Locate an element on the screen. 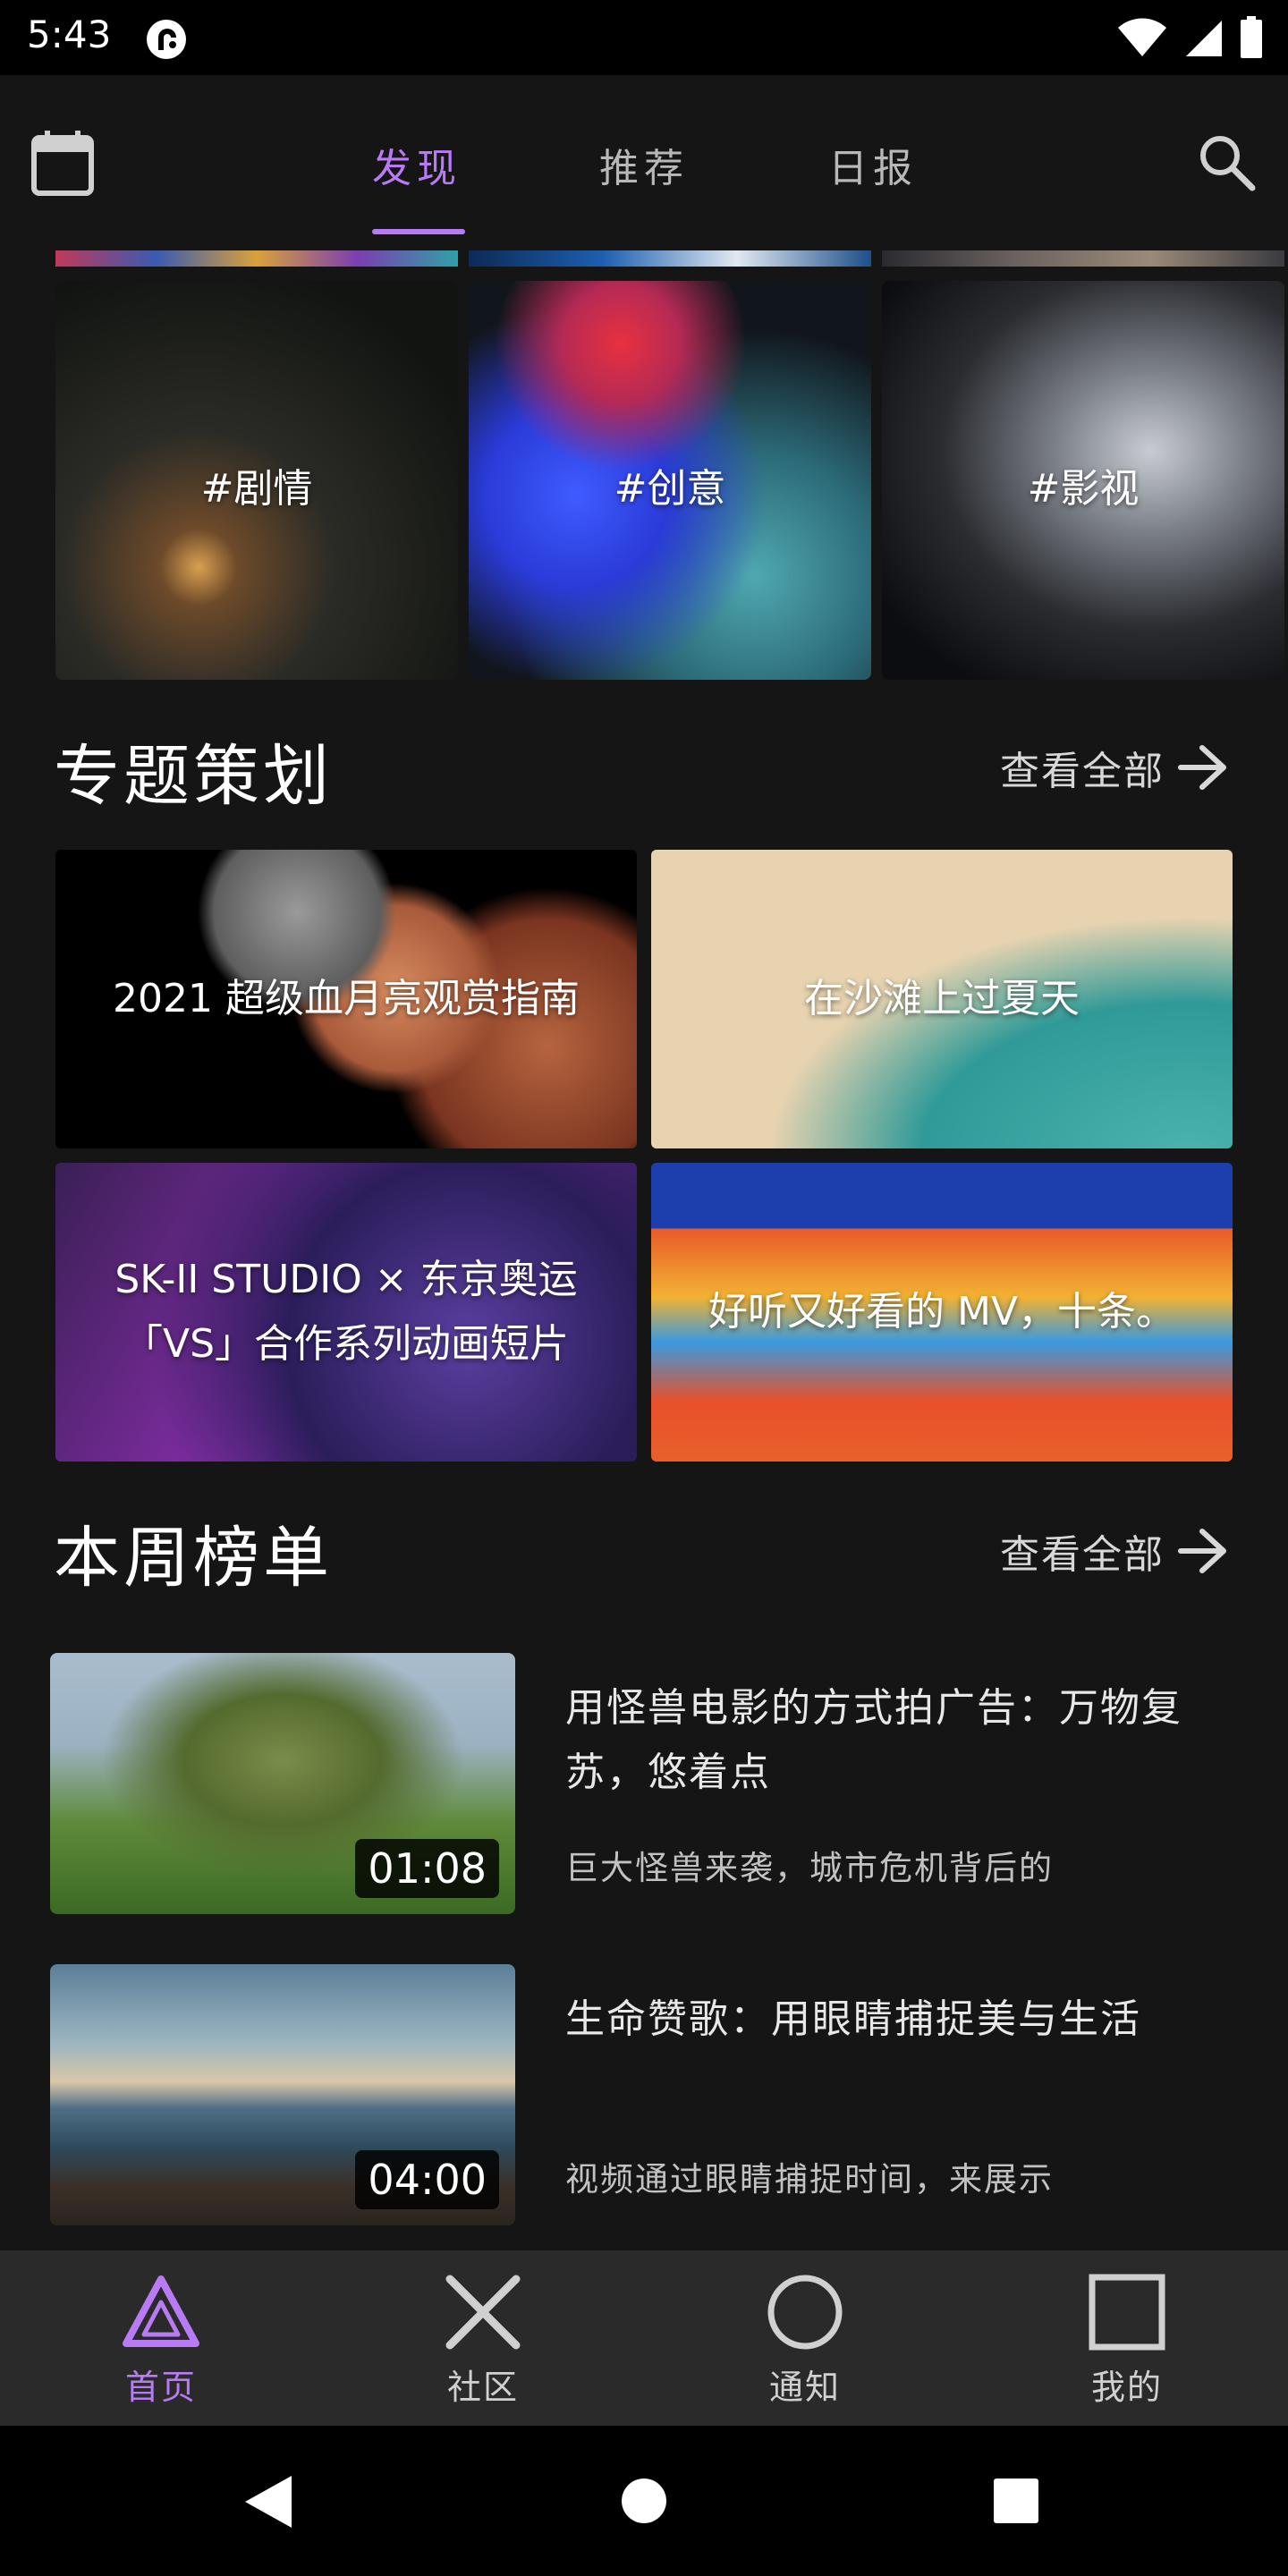 This screenshot has width=1288, height=2576. status-time: 5:43 is located at coordinates (69, 34).